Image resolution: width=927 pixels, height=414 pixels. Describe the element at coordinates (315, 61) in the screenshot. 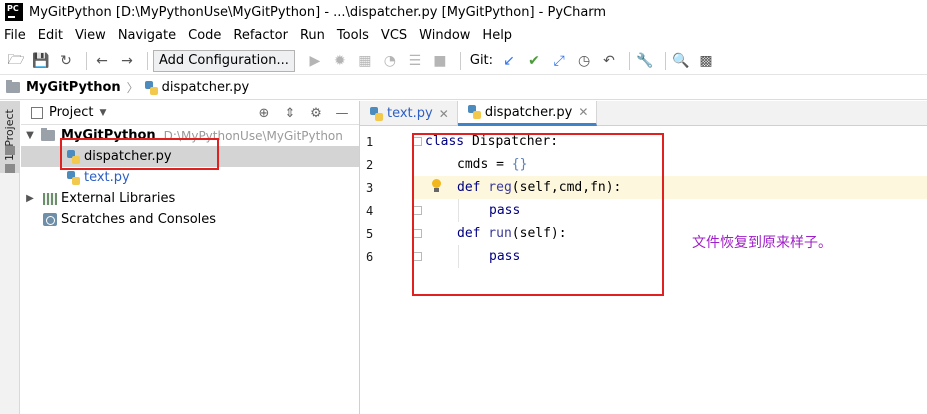

I see `run-icon: ▶` at that location.